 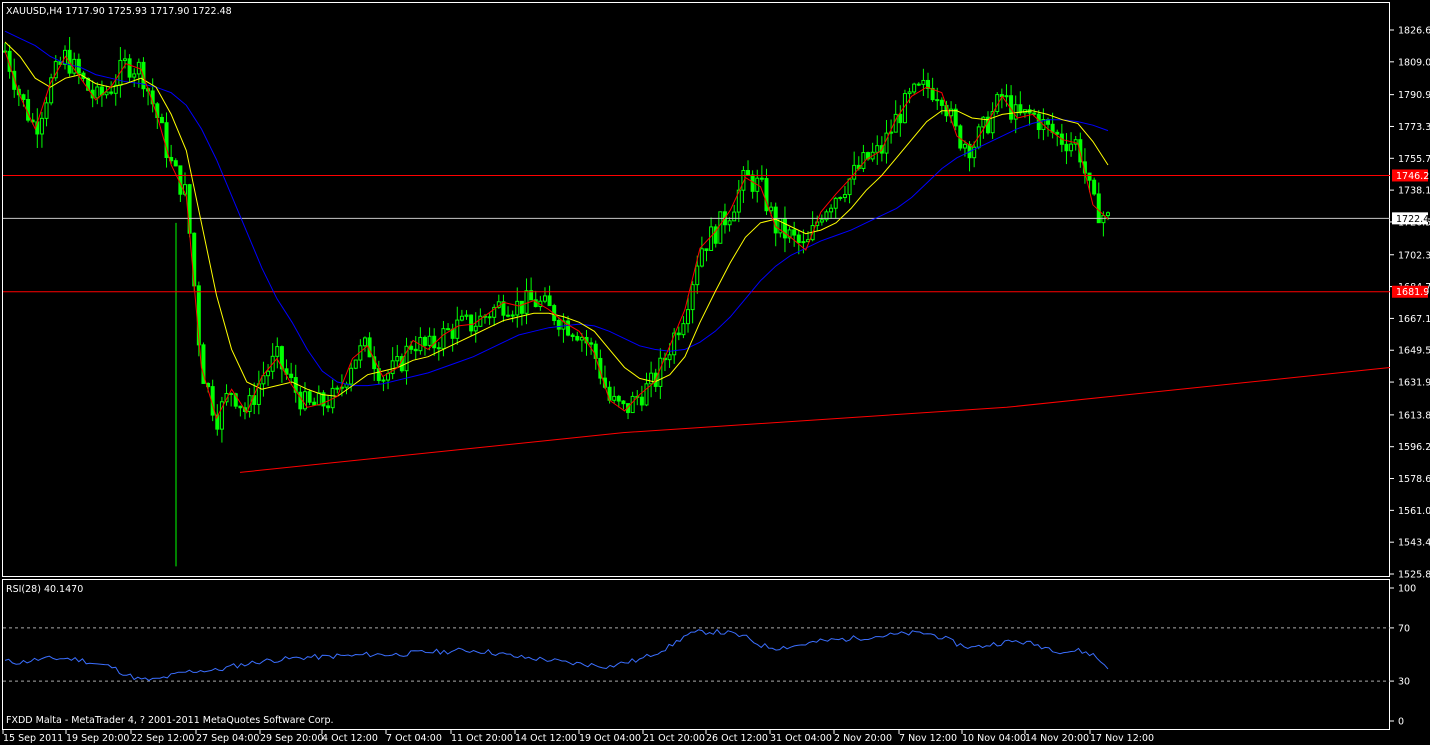 I want to click on time-tick-label: 14 Oct 12:00, so click(x=546, y=738).